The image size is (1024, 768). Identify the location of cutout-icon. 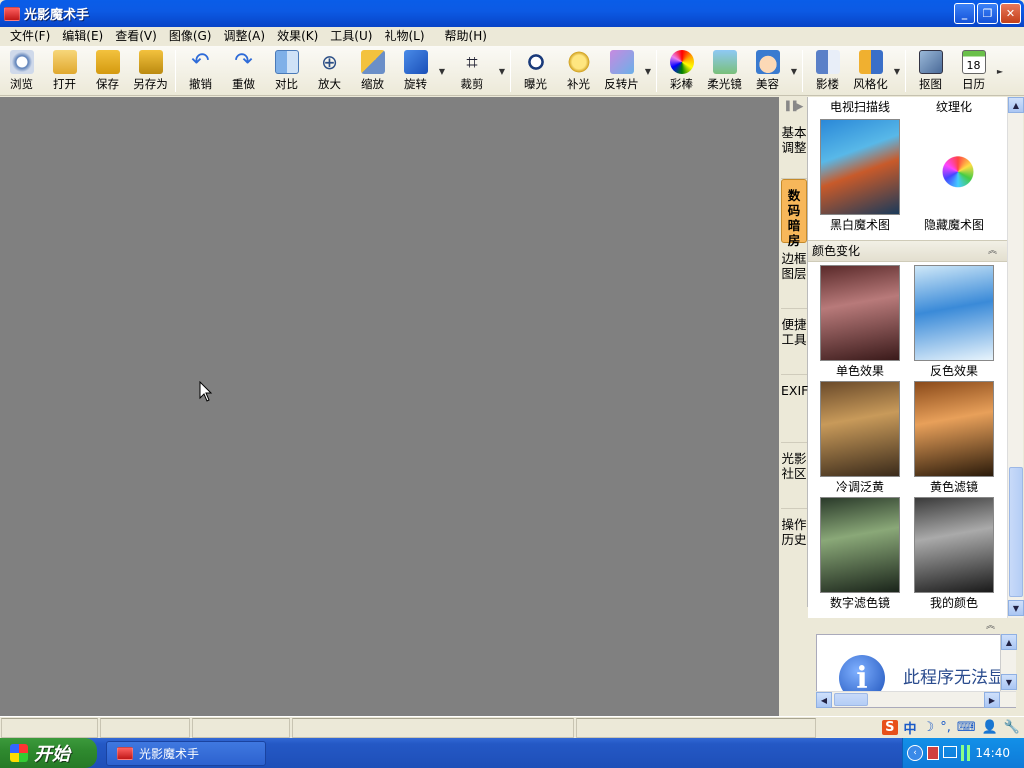
(930, 62).